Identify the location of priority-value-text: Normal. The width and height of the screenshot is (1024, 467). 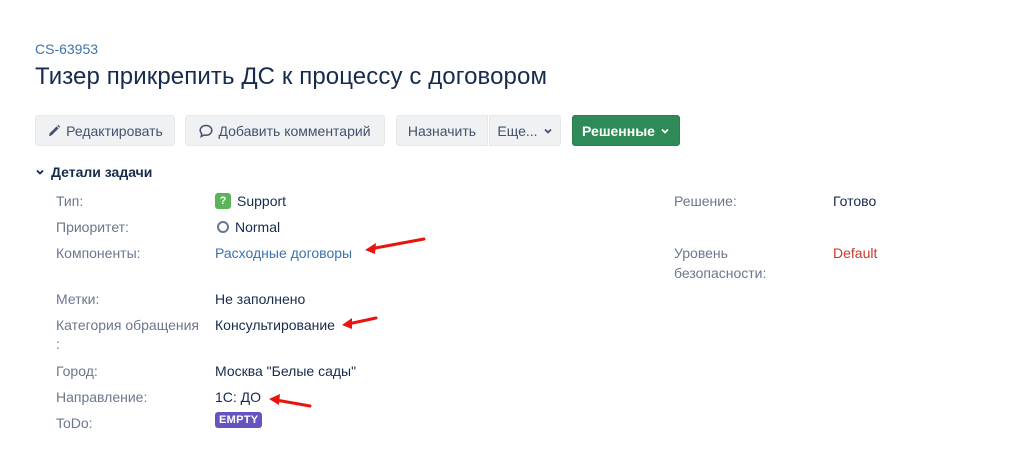
(258, 227).